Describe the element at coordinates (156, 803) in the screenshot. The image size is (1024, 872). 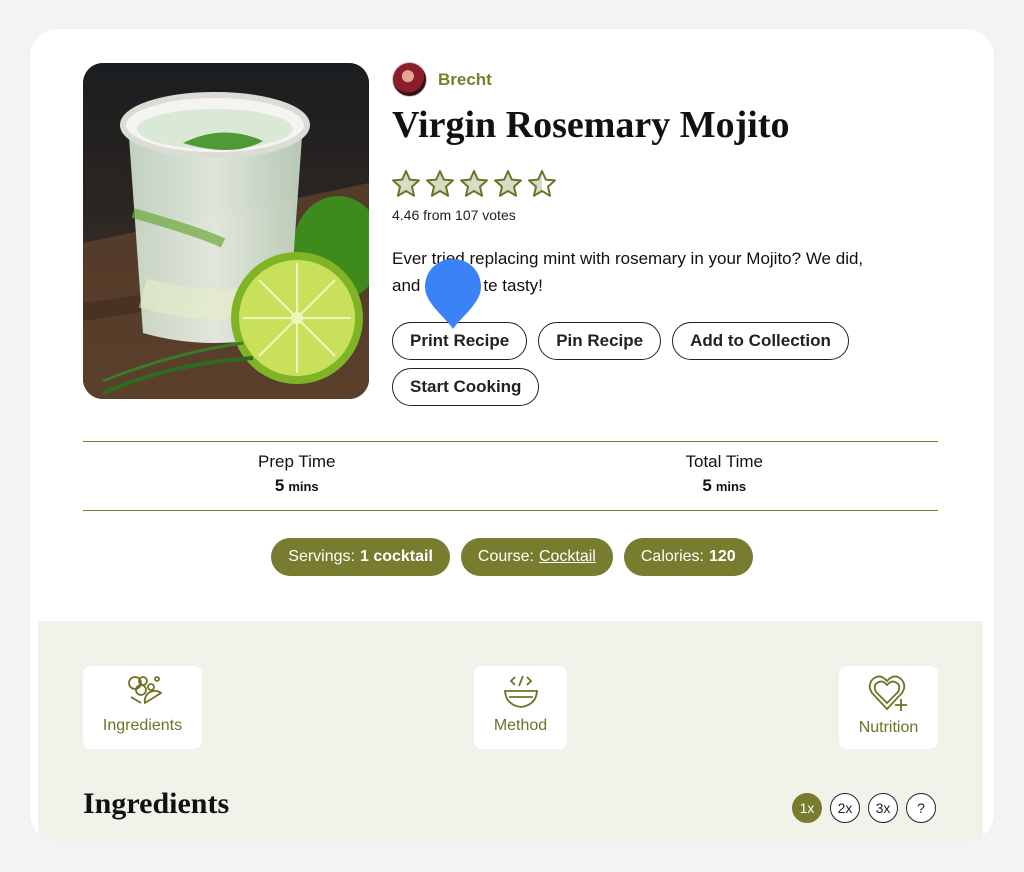
I see `ingredients-heading: Ingredients` at that location.